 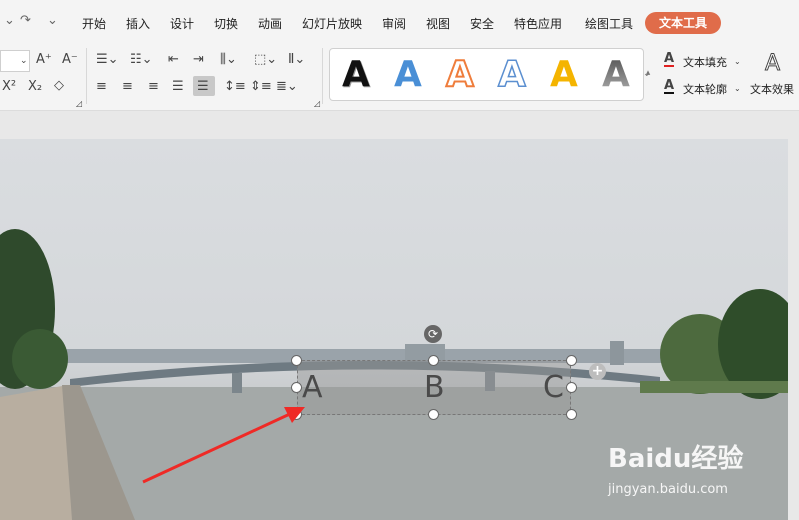 What do you see at coordinates (616, 74) in the screenshot?
I see `wordart-style-gray-gradient: A` at bounding box center [616, 74].